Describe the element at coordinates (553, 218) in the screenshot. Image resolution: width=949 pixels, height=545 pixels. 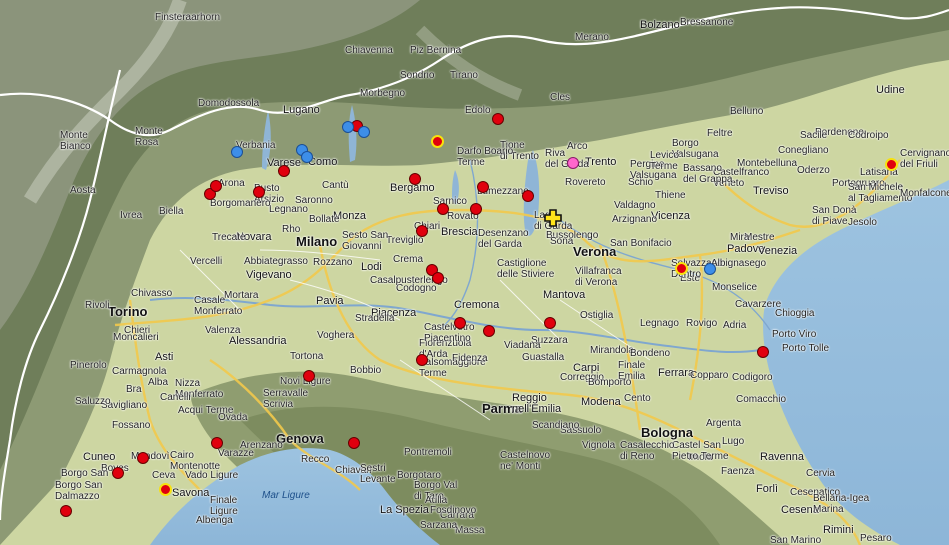
I see `plus-marker-icon` at that location.